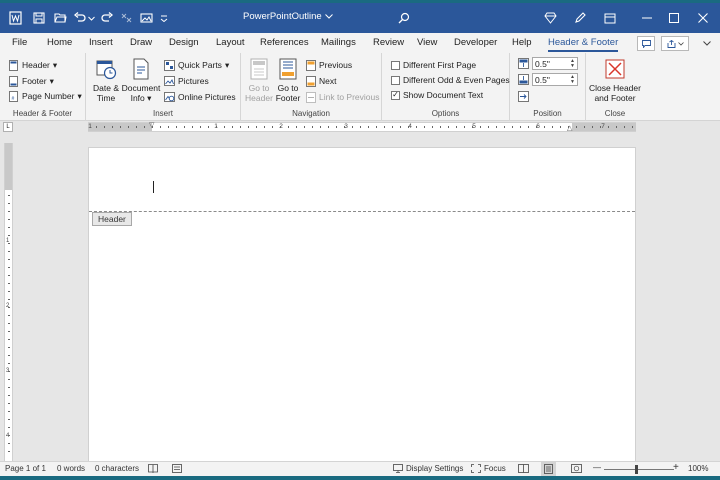 This screenshot has width=720, height=480. I want to click on zoom-level: 100%, so click(698, 468).